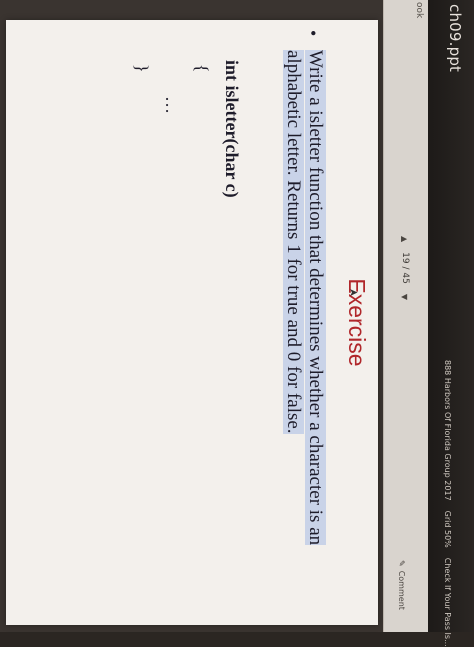 This screenshot has width=474, height=647. I want to click on bookmark-item: Grid 50%, so click(447, 529).